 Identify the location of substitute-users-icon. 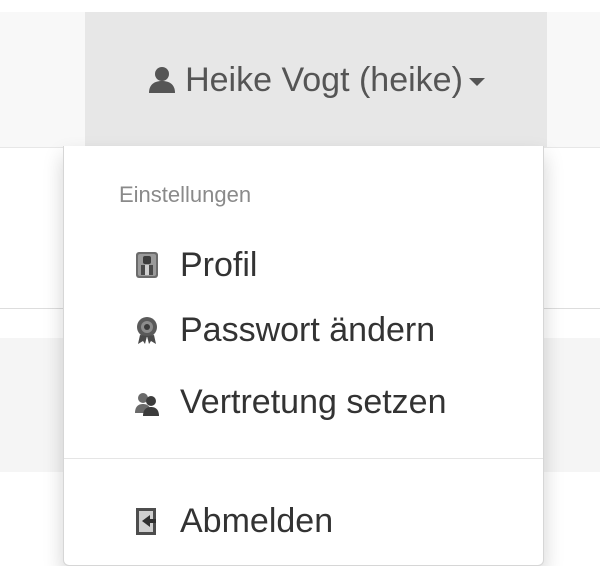
(147, 402).